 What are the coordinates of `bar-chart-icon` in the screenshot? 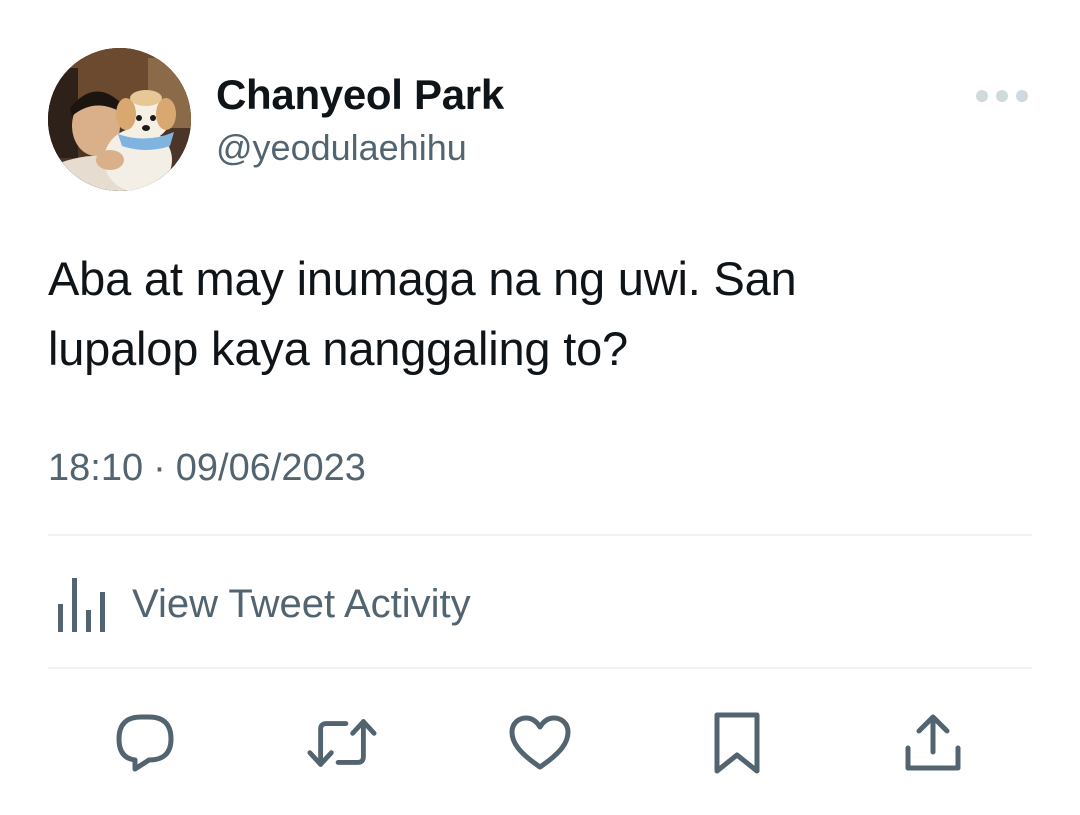 It's located at (81, 605).